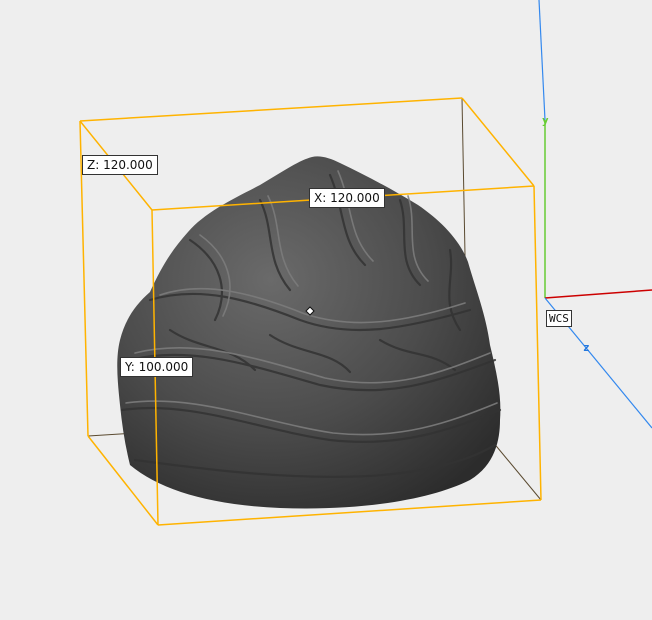 The image size is (652, 620). Describe the element at coordinates (559, 318) in the screenshot. I see `wcs-label: WCS` at that location.